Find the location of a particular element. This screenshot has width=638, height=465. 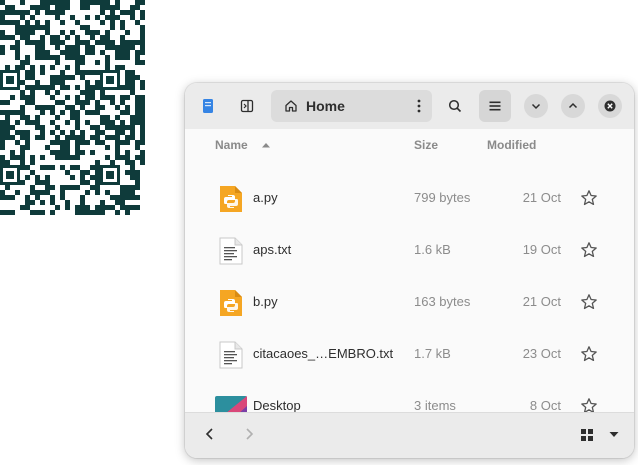

column-modified: Modified is located at coordinates (511, 145).